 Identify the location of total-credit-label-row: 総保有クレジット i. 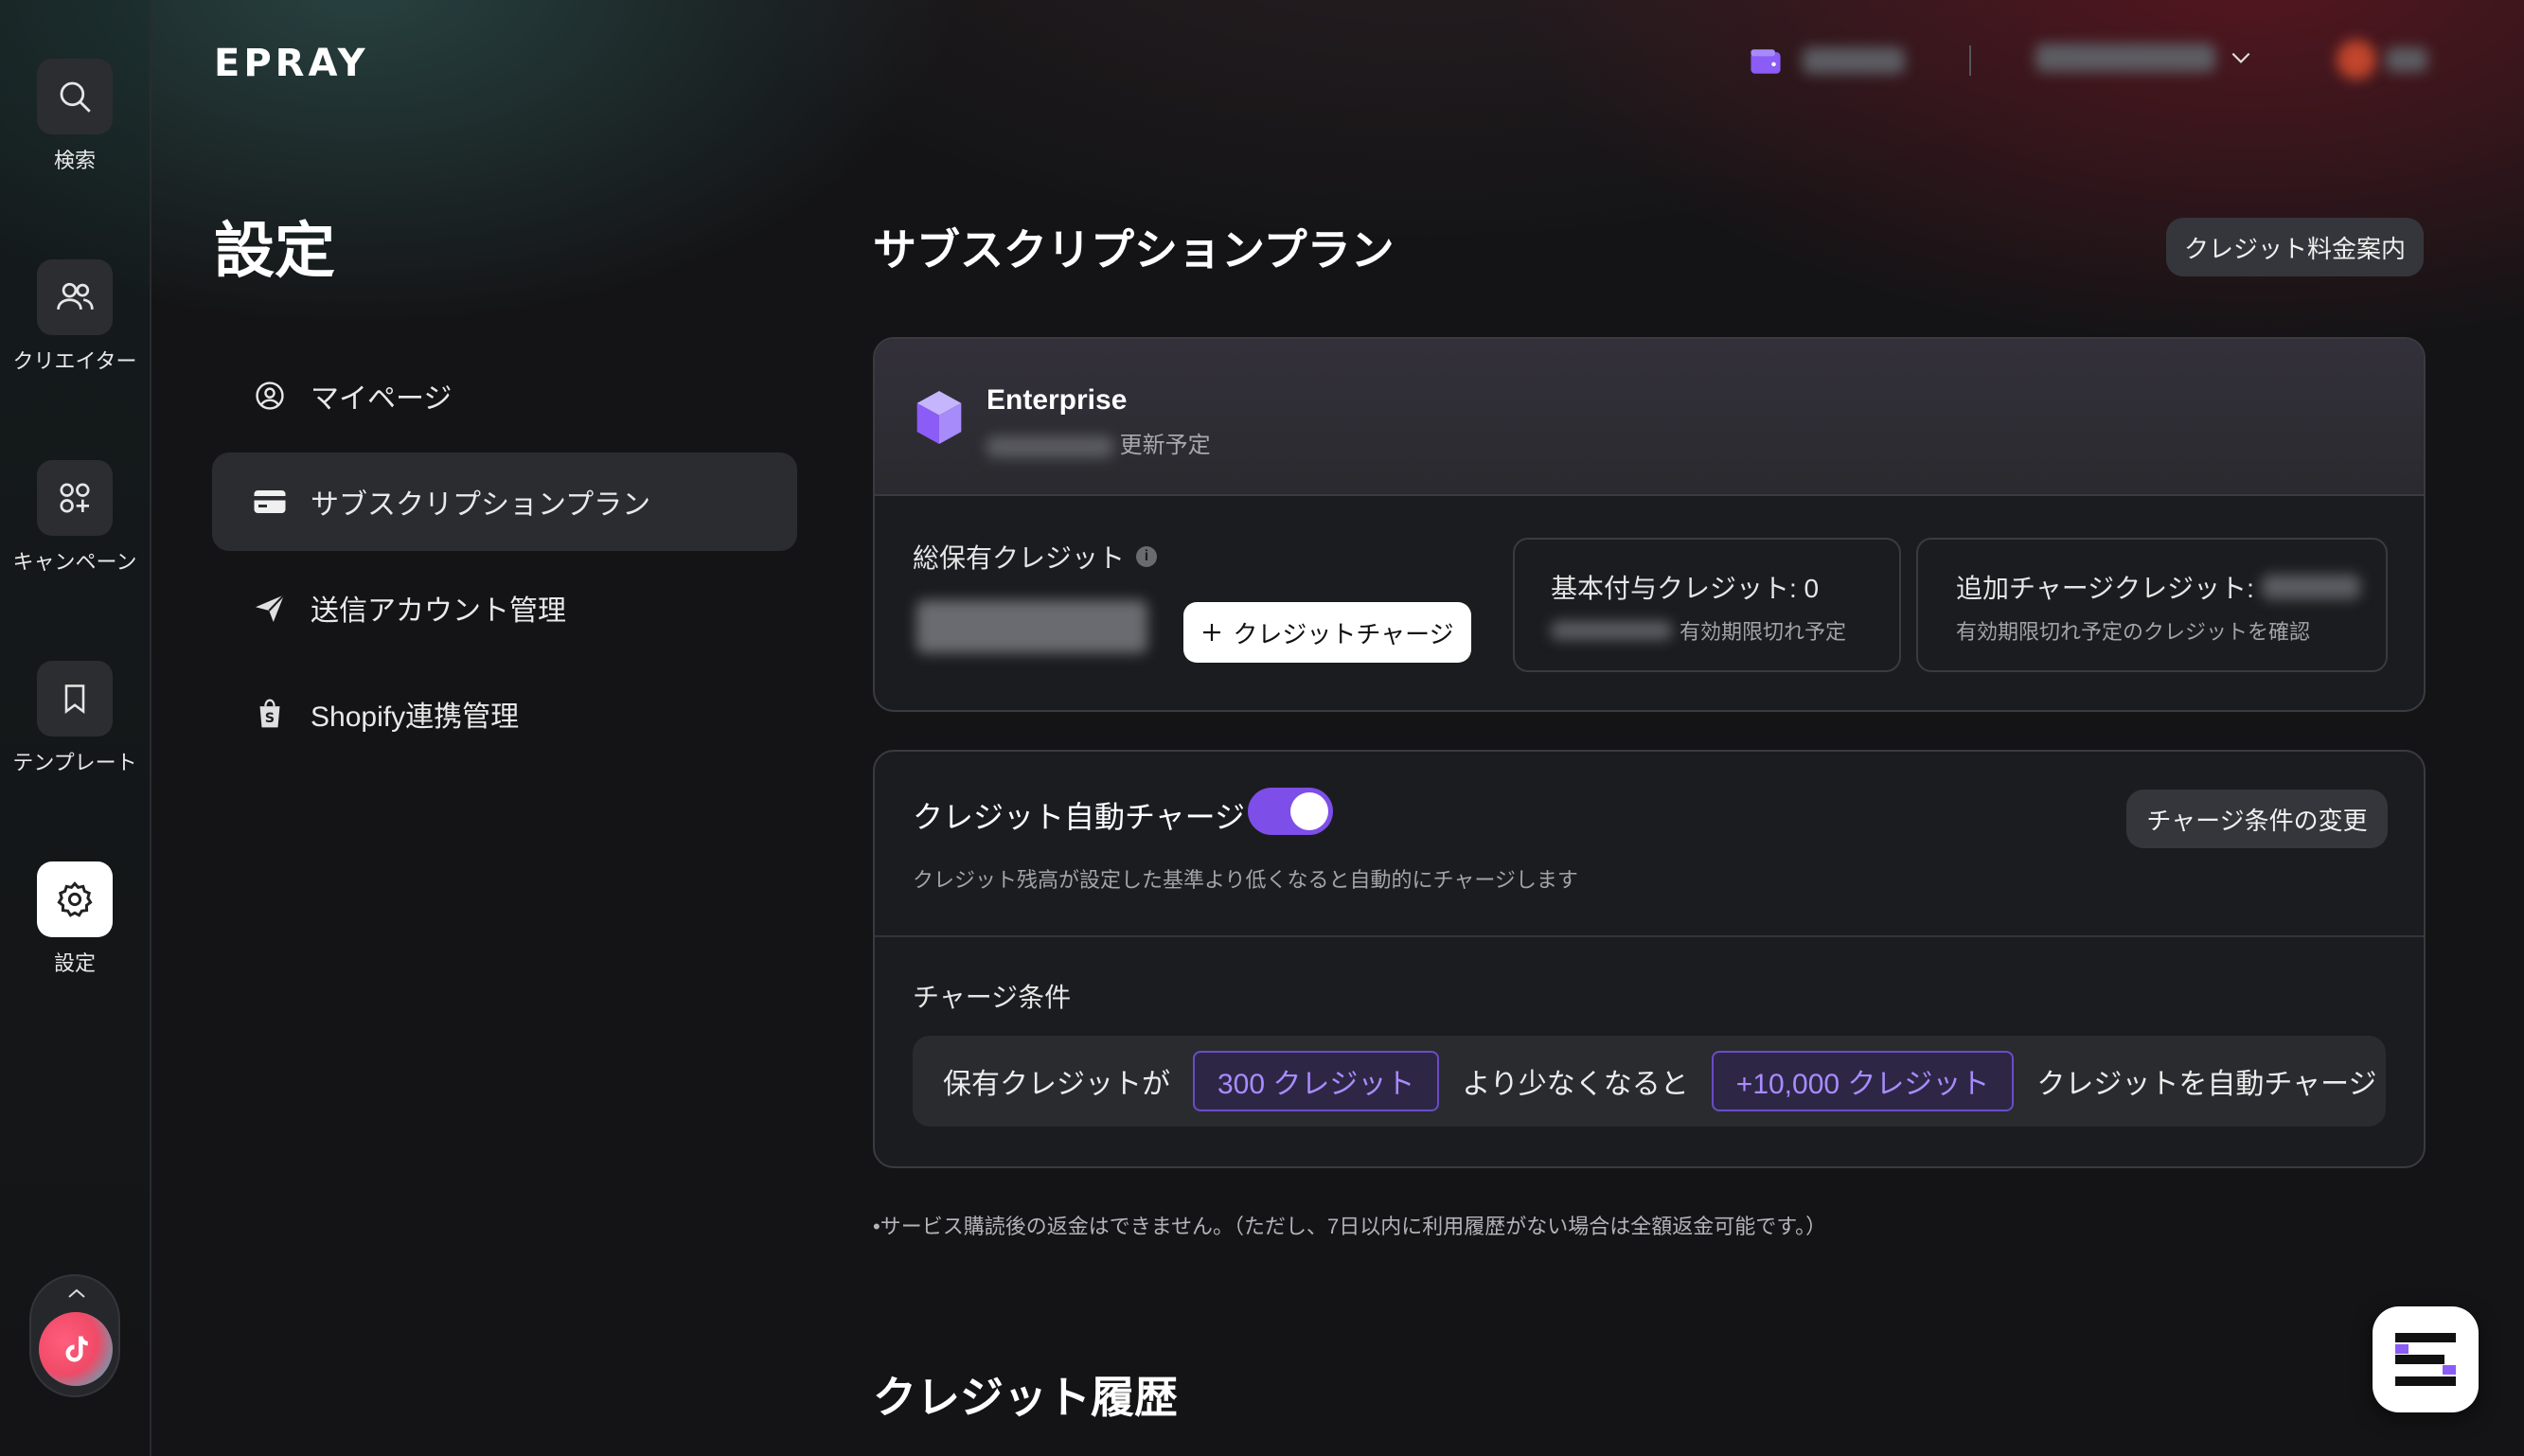
(1035, 557).